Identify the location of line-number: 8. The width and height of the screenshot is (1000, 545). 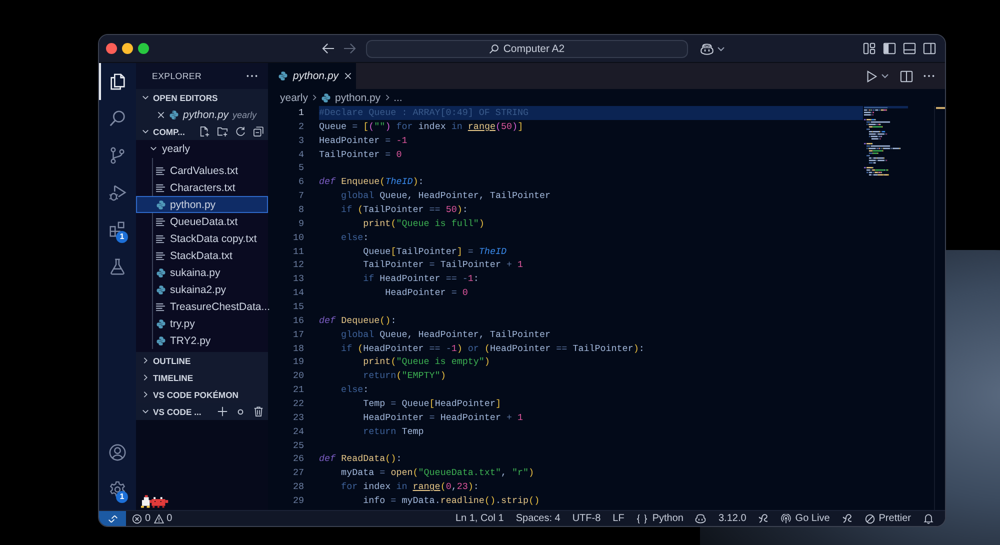
(301, 210).